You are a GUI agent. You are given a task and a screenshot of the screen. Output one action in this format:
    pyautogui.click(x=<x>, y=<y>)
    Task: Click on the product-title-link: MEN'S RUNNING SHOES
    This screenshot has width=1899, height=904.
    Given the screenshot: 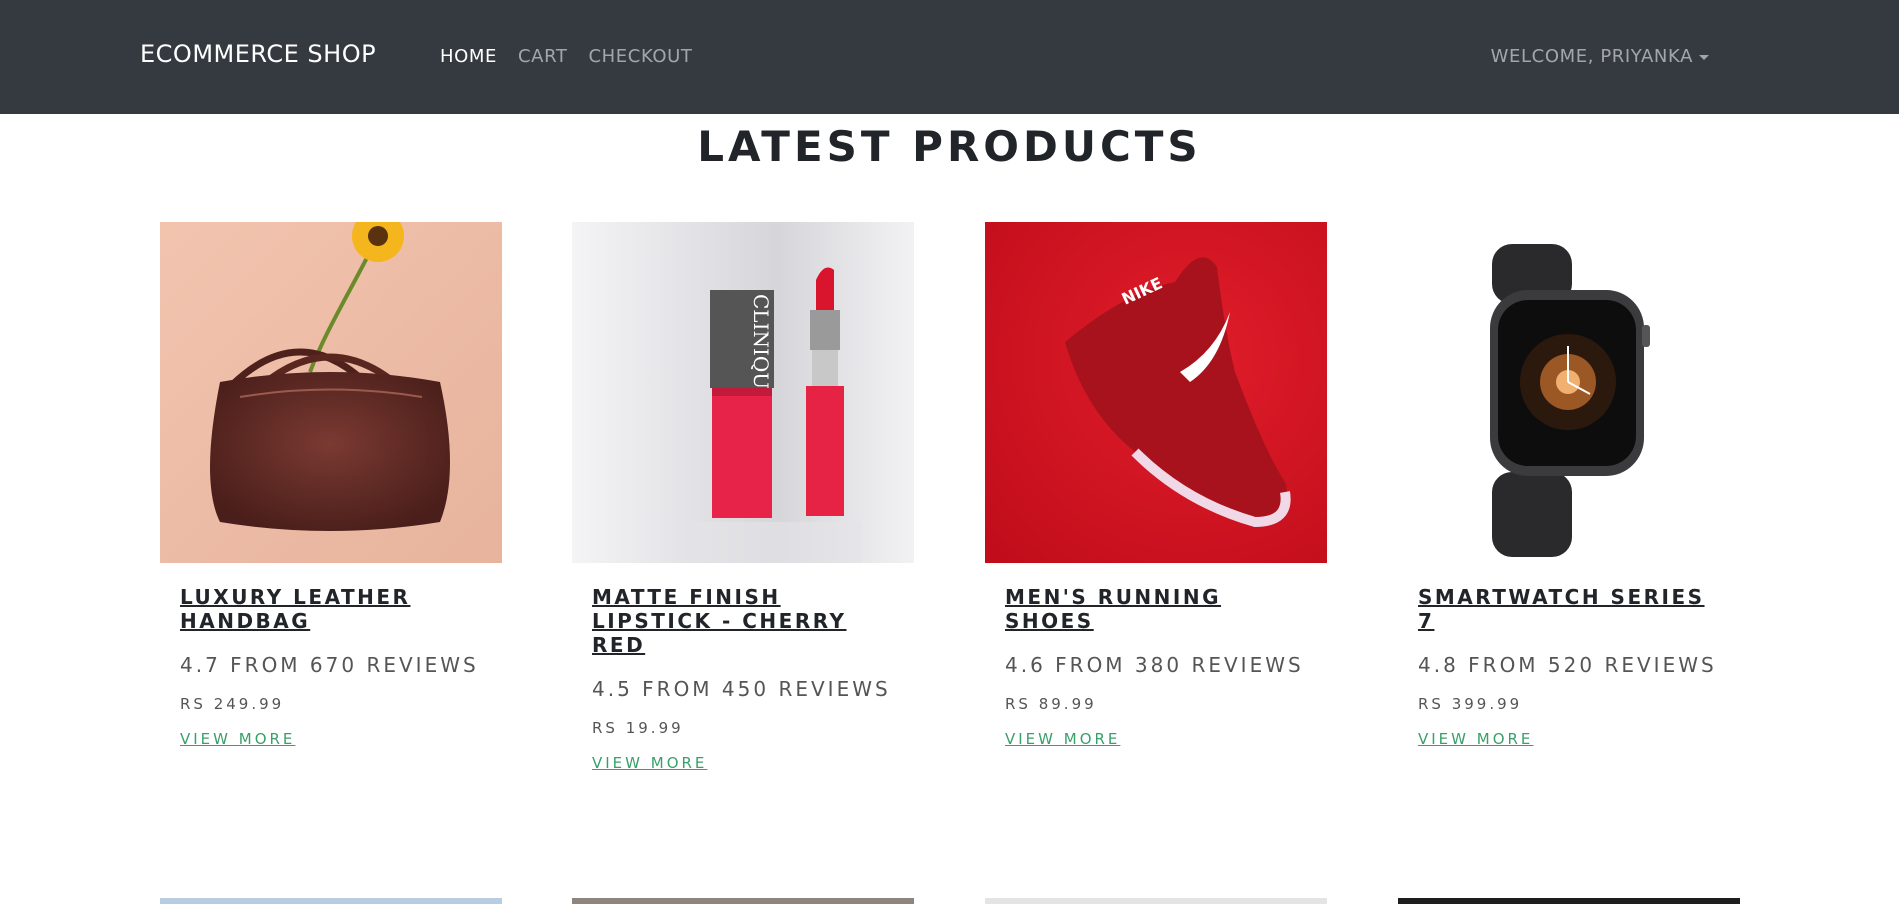 What is the action you would take?
    pyautogui.click(x=1156, y=609)
    